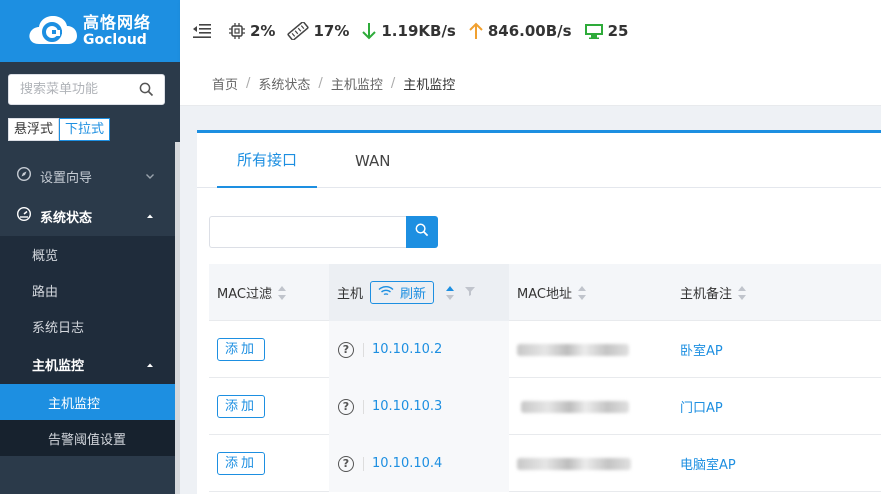  Describe the element at coordinates (24, 216) in the screenshot. I see `dashboard-gauge-icon` at that location.